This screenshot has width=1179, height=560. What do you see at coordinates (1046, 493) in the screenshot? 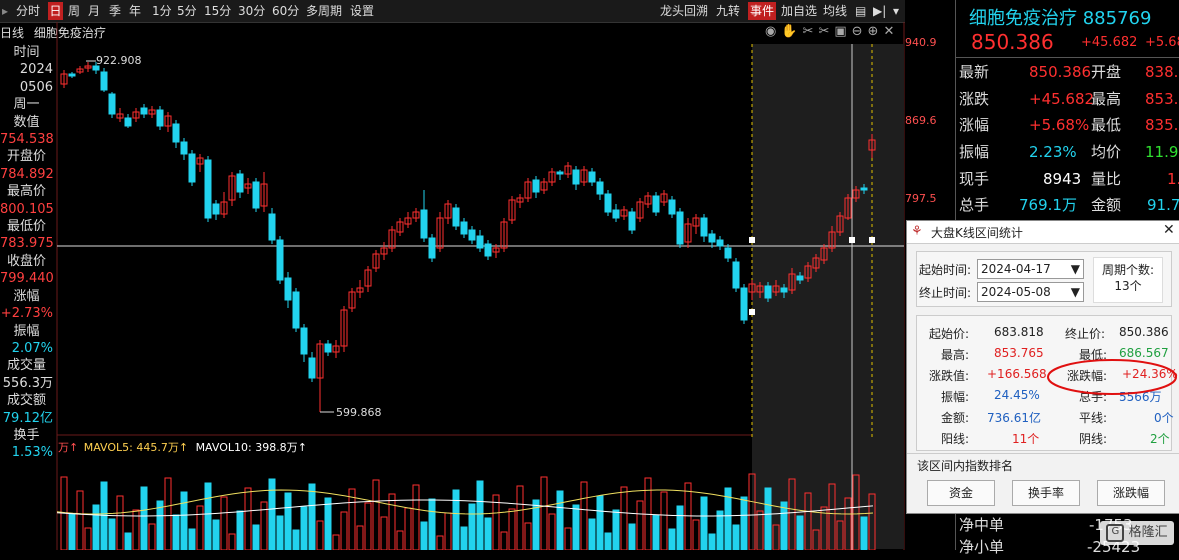
I see `rank-turnover-button: 换手率` at bounding box center [1046, 493].